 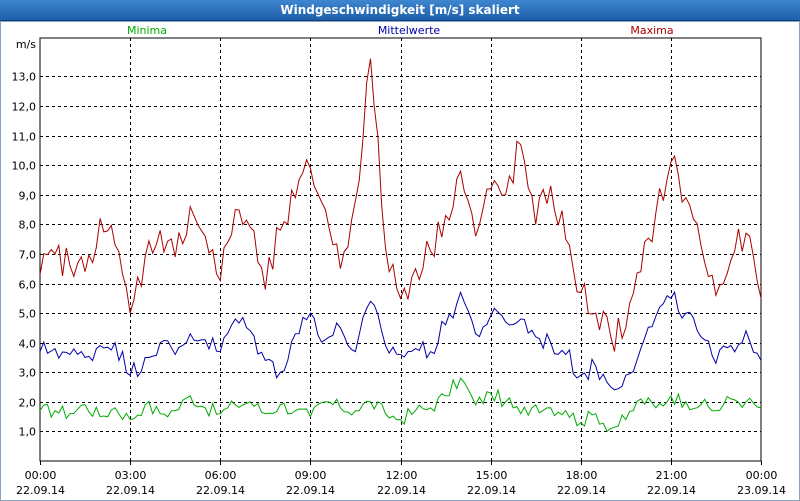 I want to click on y-tick-label: 8,0, so click(x=28, y=225).